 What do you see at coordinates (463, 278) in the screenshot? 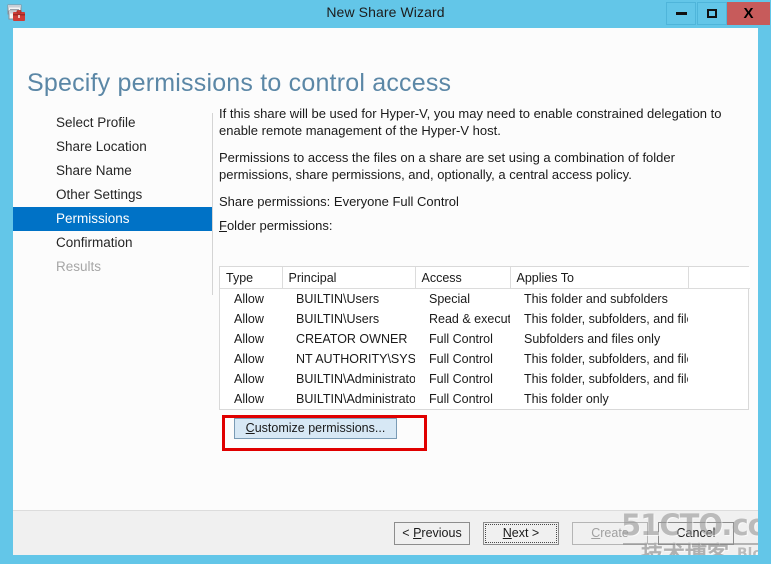
I see `column-header-access: Access` at bounding box center [463, 278].